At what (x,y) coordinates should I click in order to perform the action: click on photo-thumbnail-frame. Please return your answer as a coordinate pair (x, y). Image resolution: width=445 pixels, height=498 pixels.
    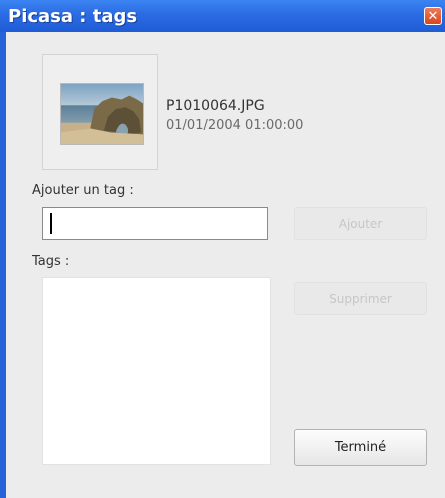
    Looking at the image, I should click on (100, 112).